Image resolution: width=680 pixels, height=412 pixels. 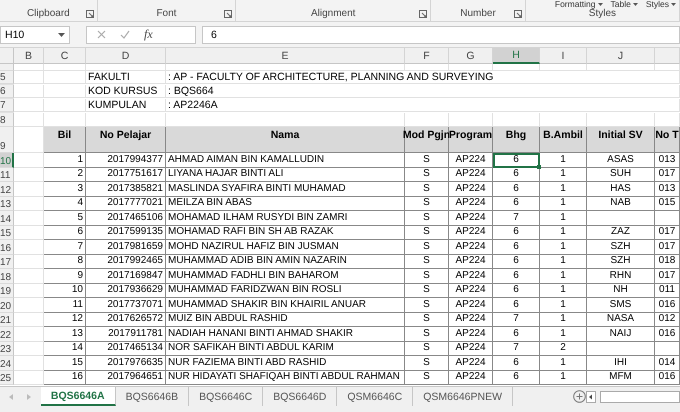 I want to click on row-number: 9, so click(x=7, y=140).